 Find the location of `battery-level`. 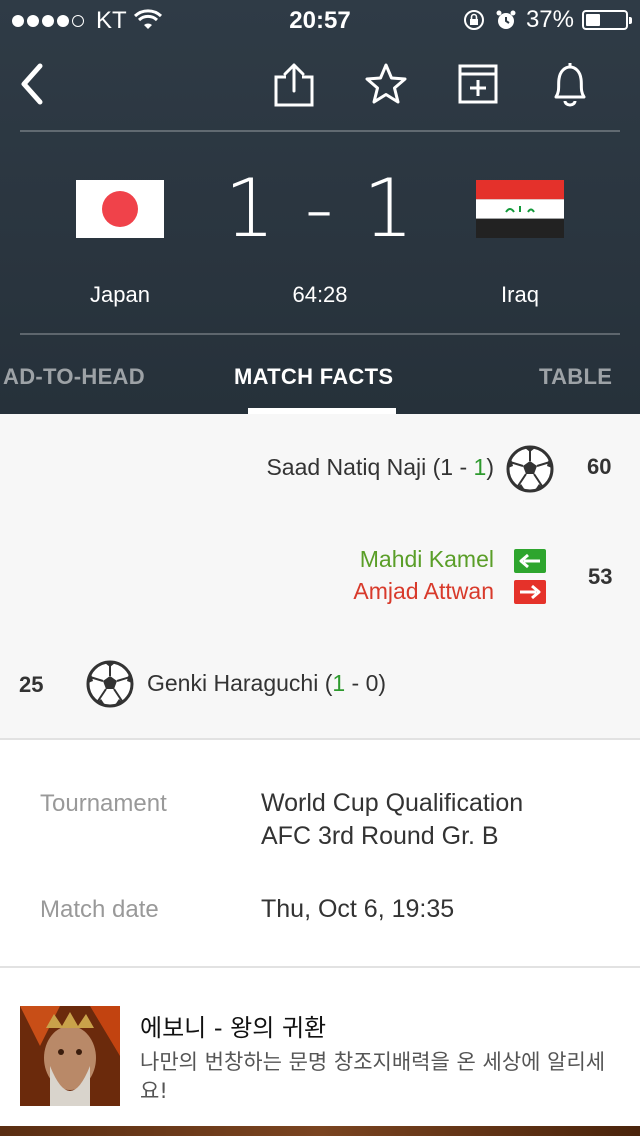

battery-level is located at coordinates (593, 20).